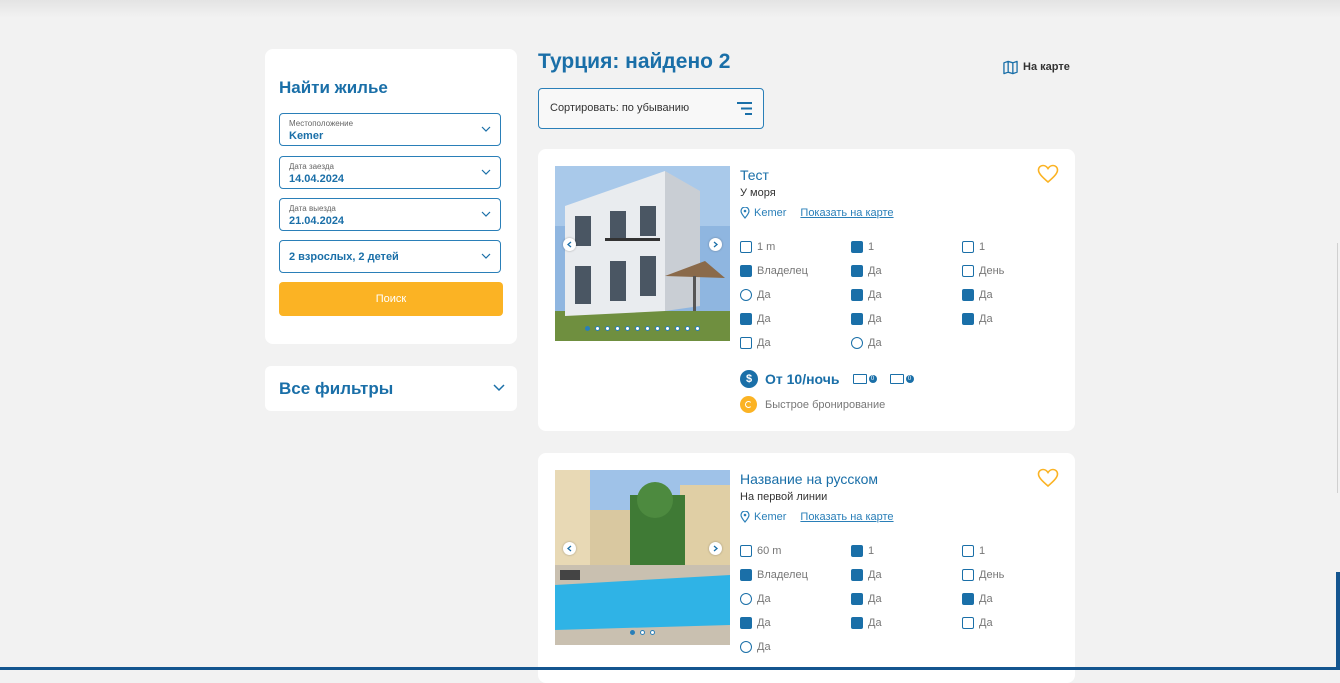 The height and width of the screenshot is (683, 1340). Describe the element at coordinates (992, 271) in the screenshot. I see `feature-value: День` at that location.